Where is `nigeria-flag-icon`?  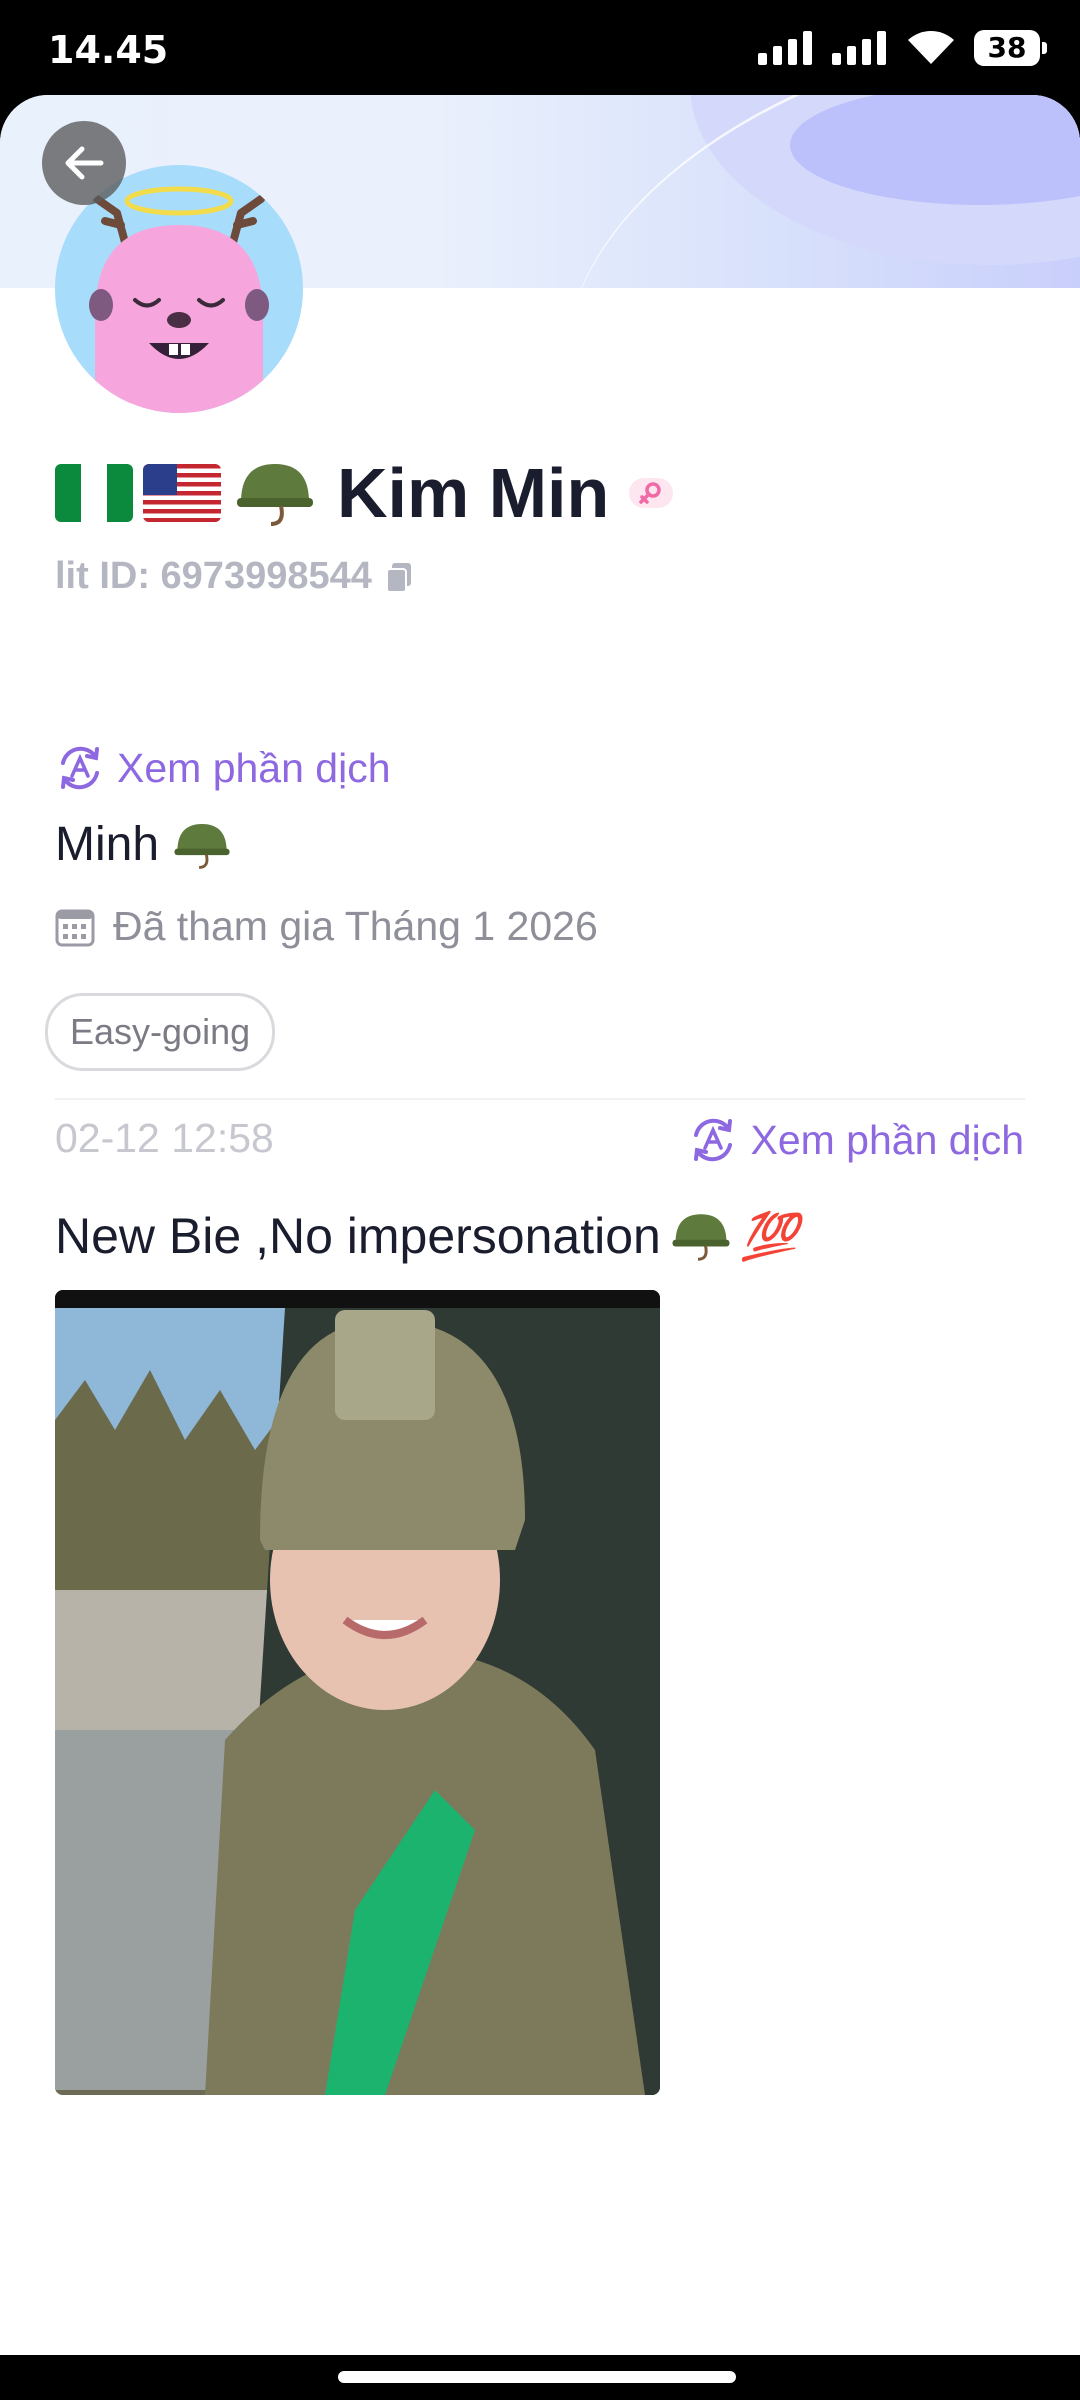
nigeria-flag-icon is located at coordinates (94, 493).